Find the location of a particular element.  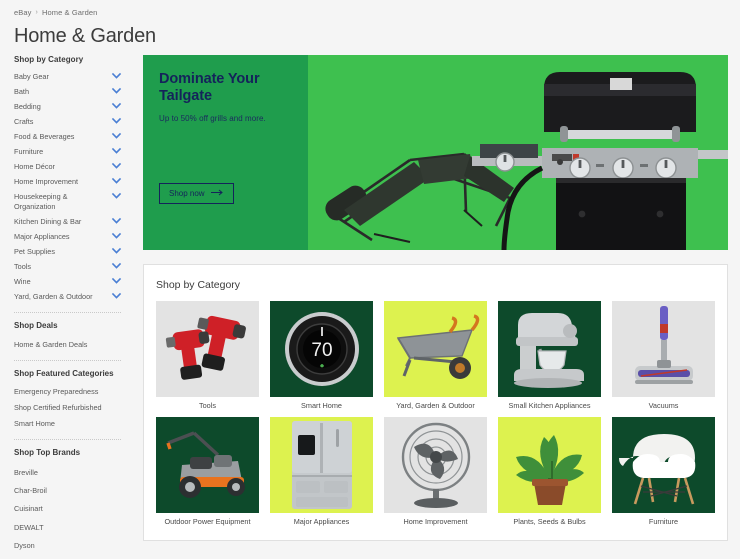

sidebar-featured-link: Smart Home is located at coordinates (74, 424).